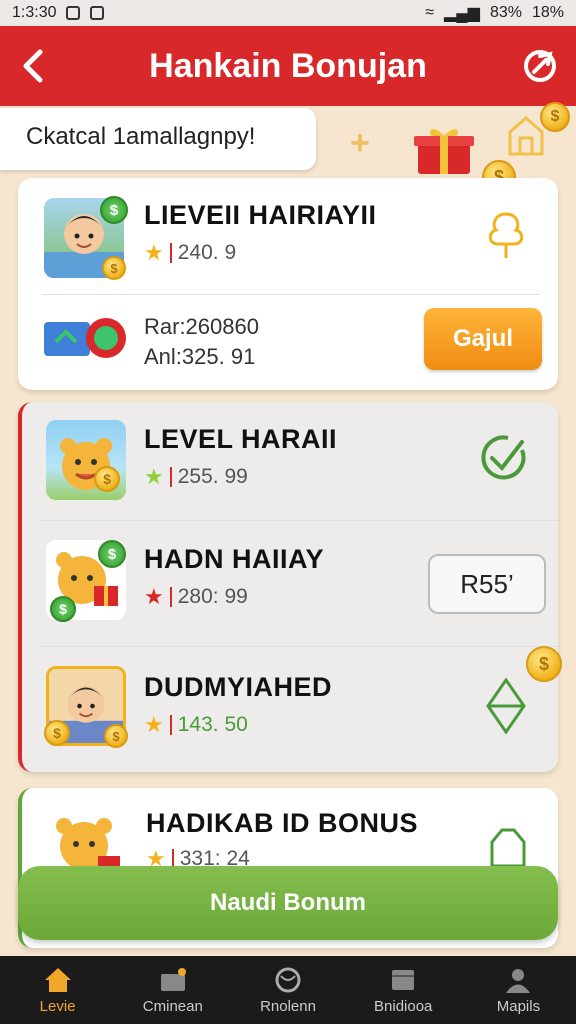  I want to click on status-battery-percent: 83%, so click(505, 12).